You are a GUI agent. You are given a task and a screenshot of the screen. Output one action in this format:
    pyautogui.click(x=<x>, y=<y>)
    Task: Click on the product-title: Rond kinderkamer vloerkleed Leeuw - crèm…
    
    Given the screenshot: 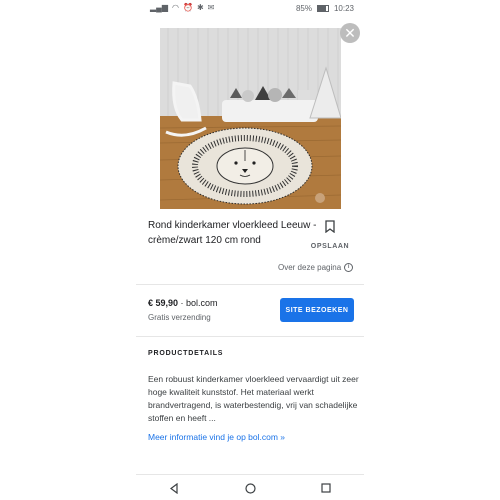 What is the action you would take?
    pyautogui.click(x=232, y=233)
    